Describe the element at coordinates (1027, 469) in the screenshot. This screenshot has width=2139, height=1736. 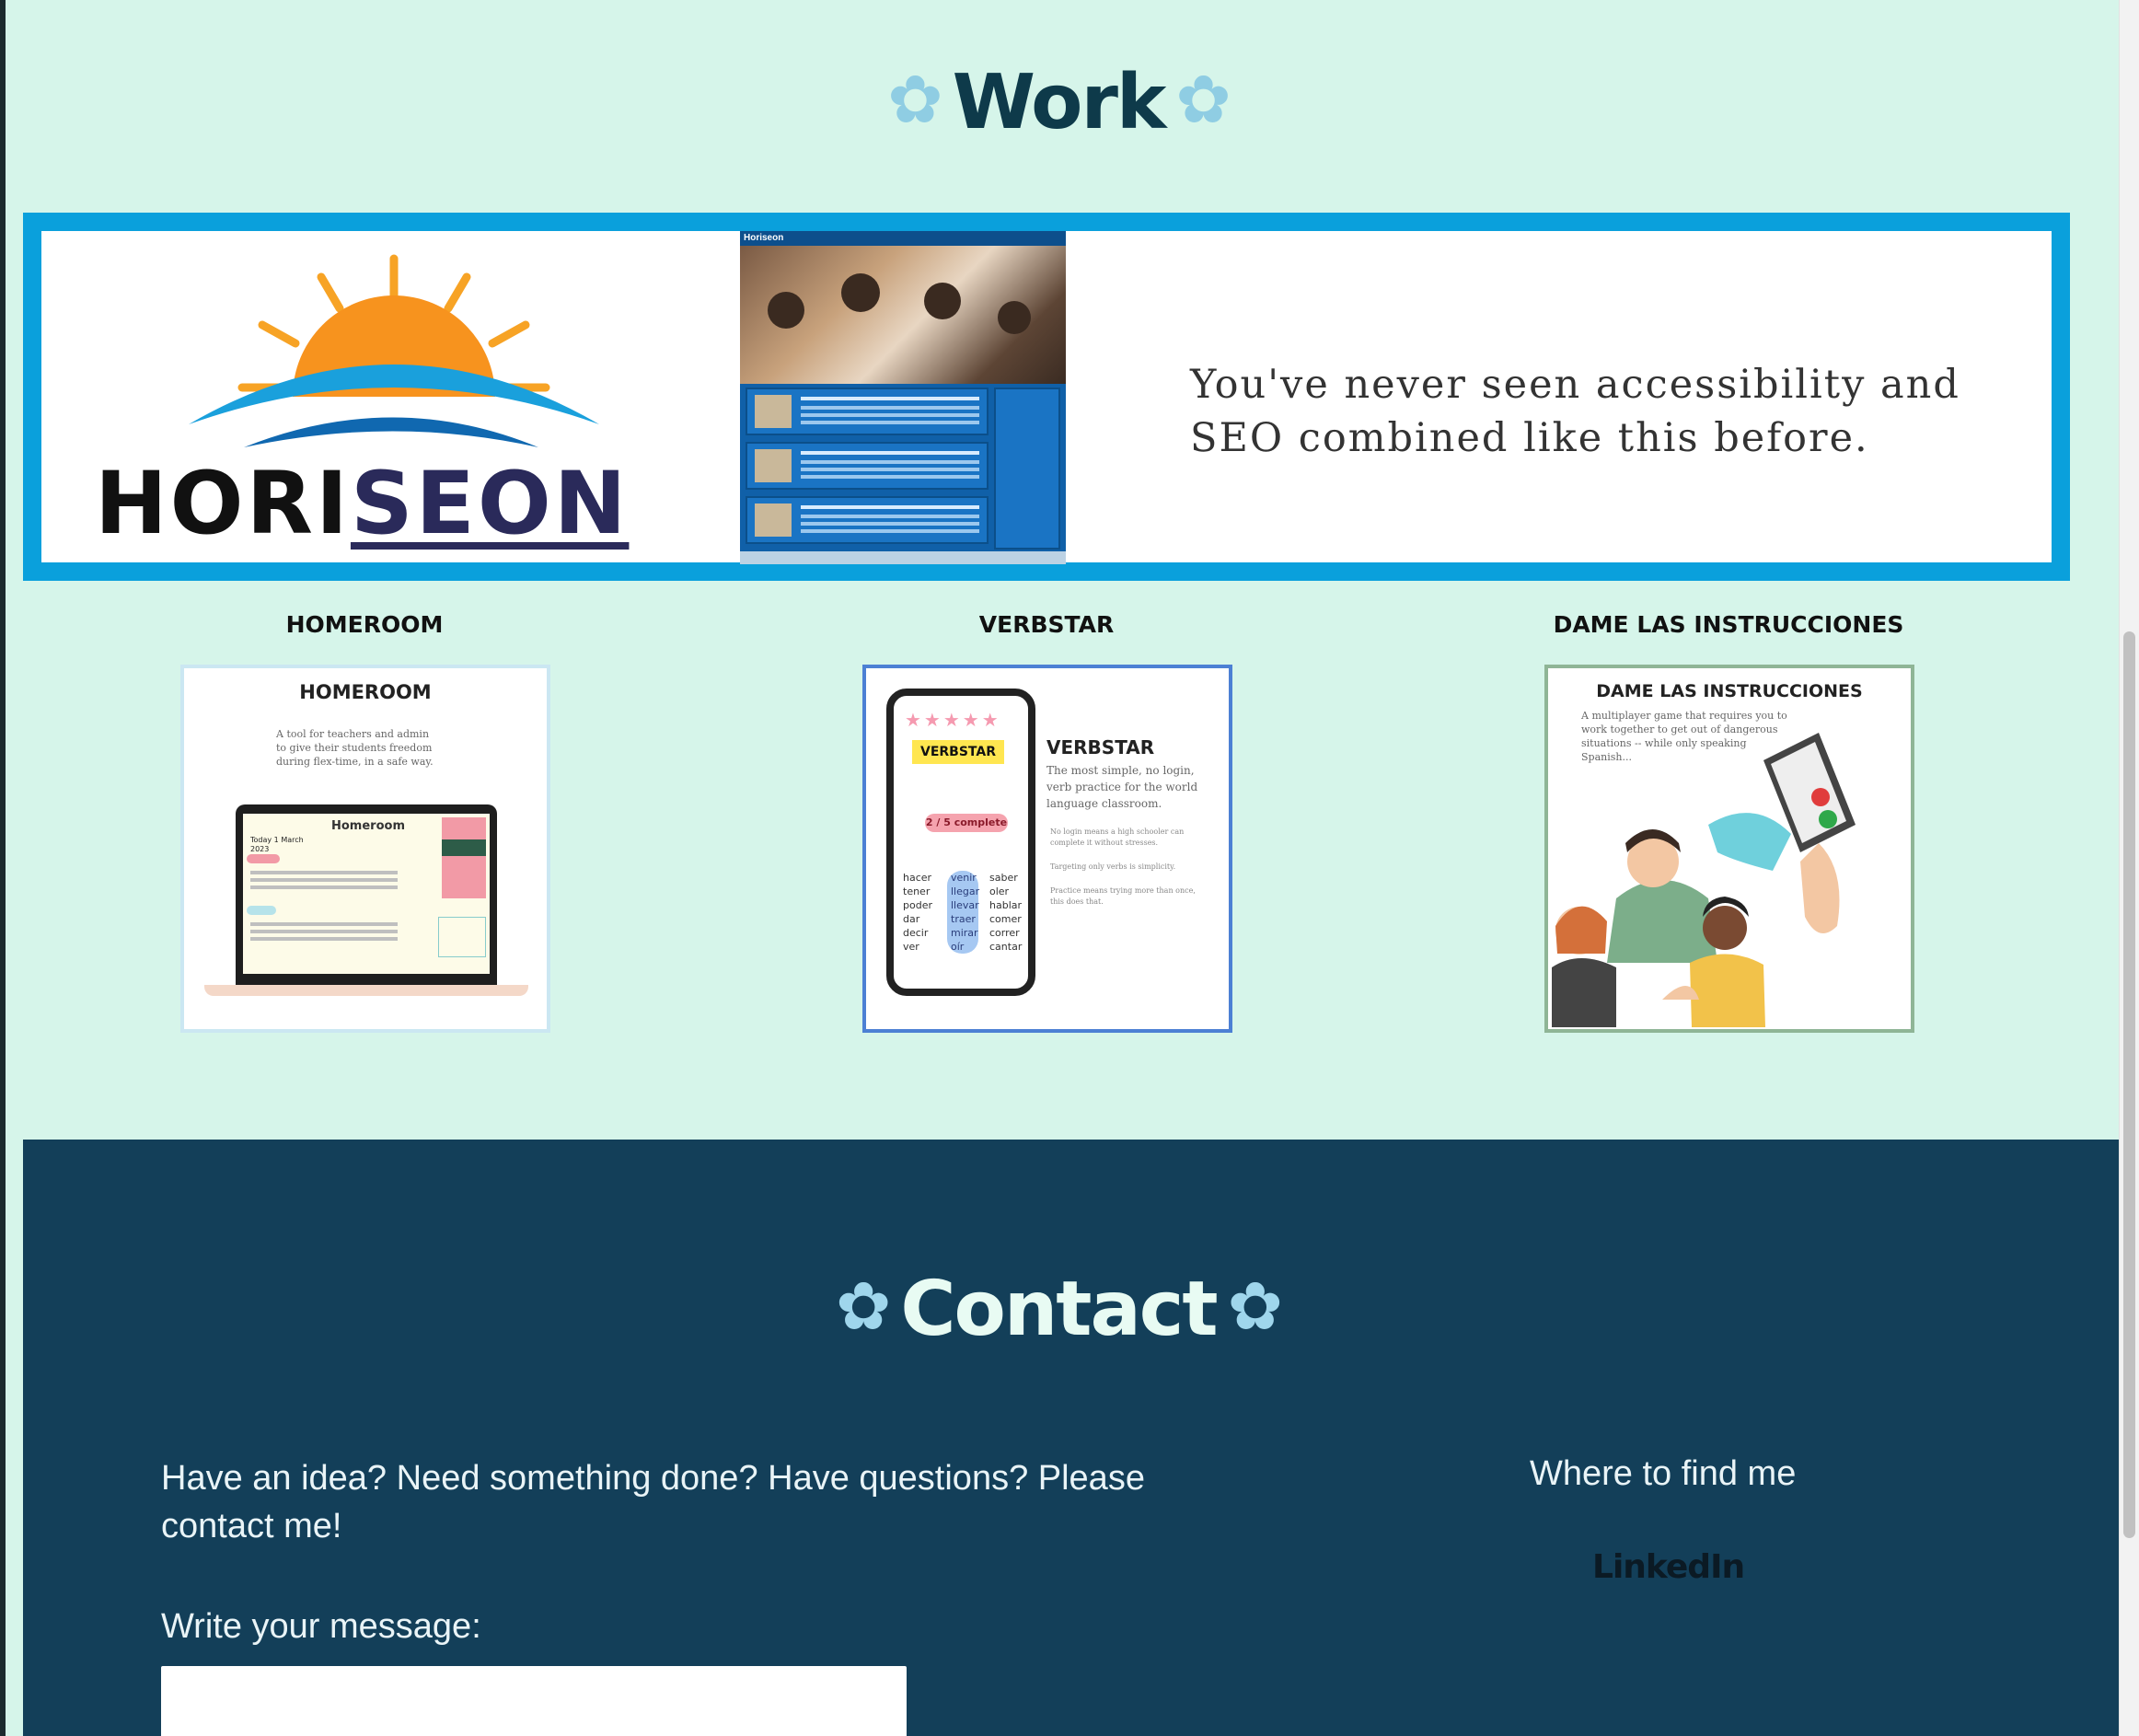
I see `benefits-sidebar` at that location.